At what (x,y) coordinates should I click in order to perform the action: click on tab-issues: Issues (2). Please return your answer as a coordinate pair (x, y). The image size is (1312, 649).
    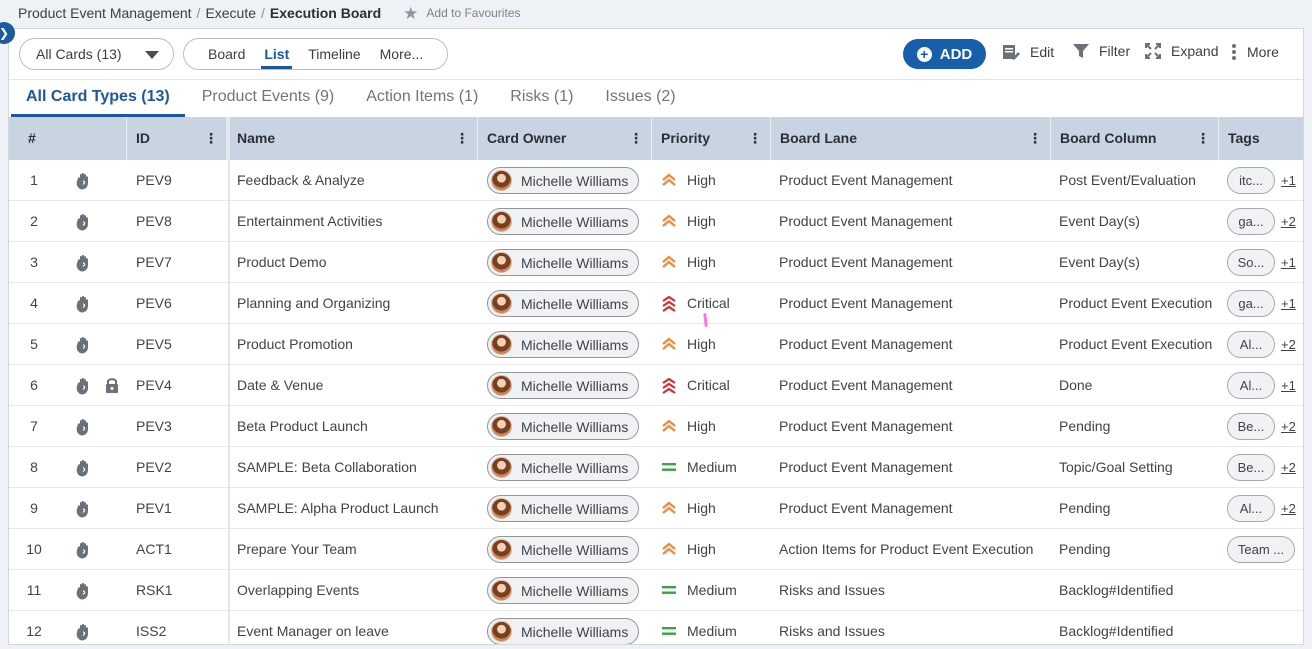
    Looking at the image, I should click on (640, 98).